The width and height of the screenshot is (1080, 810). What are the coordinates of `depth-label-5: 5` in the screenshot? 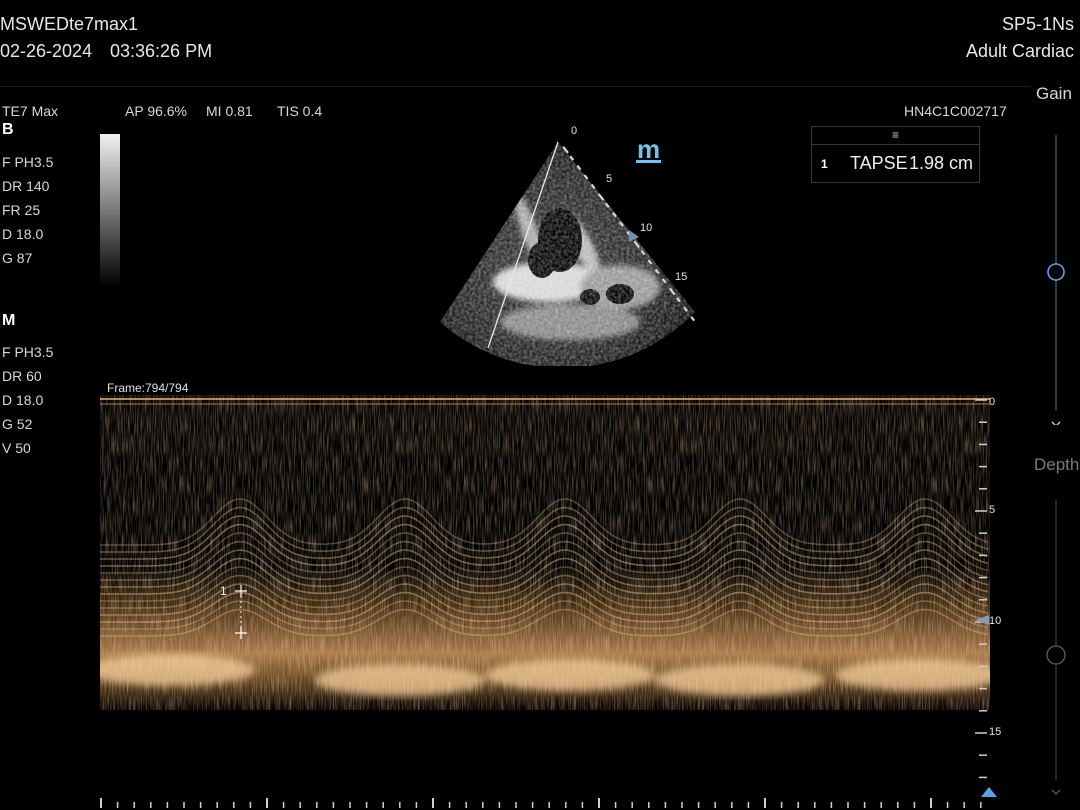 It's located at (992, 510).